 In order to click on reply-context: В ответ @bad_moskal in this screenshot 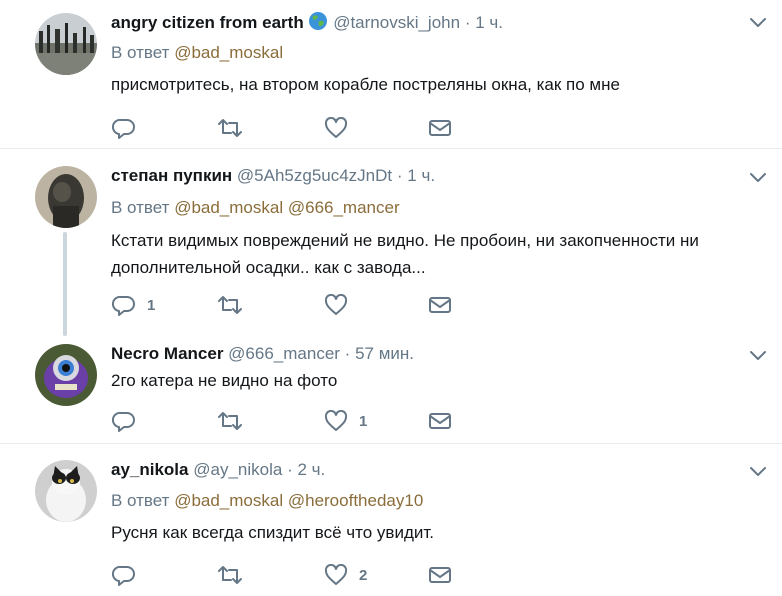, I will do `click(197, 53)`.